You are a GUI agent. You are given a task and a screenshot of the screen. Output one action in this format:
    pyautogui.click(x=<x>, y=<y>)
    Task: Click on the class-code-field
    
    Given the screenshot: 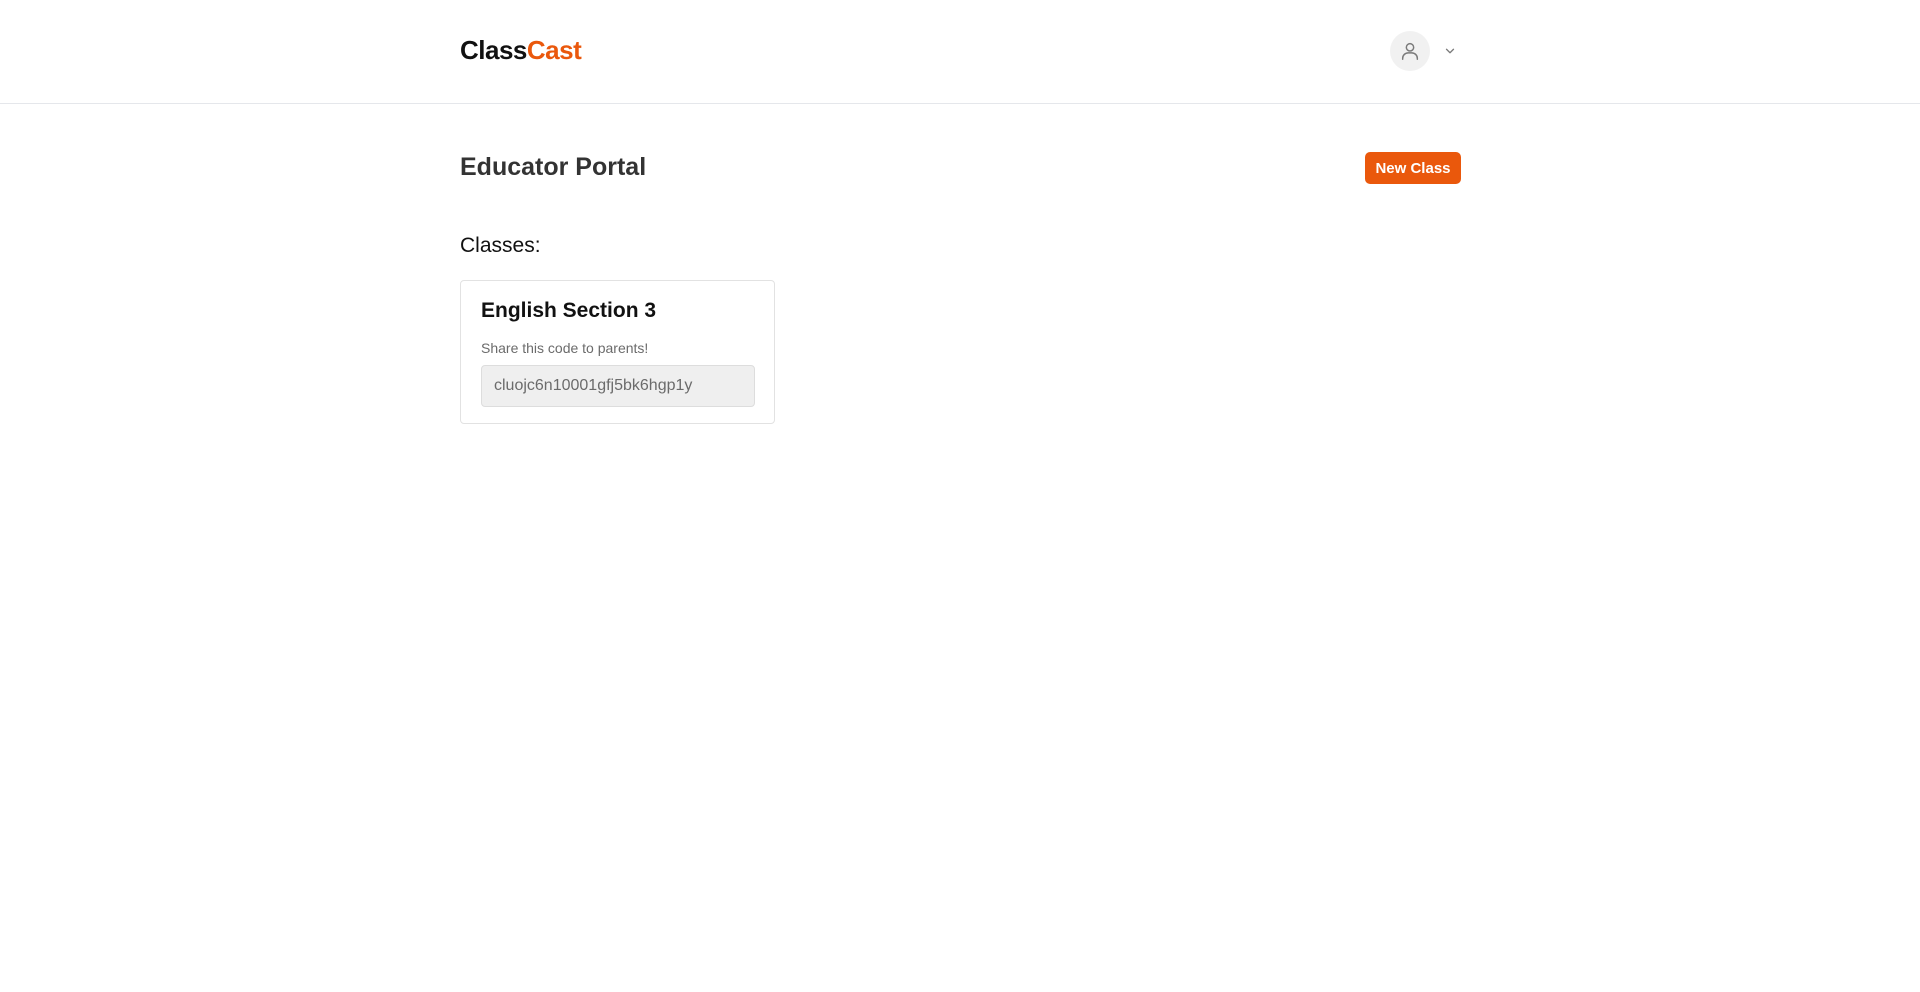 What is the action you would take?
    pyautogui.click(x=618, y=386)
    